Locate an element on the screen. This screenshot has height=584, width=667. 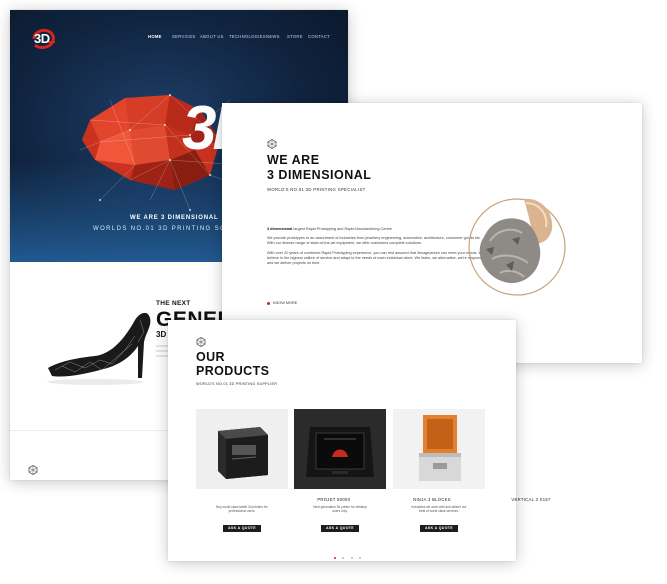
about-lead-bold: 3 dimensional is located at coordinates (280, 229).